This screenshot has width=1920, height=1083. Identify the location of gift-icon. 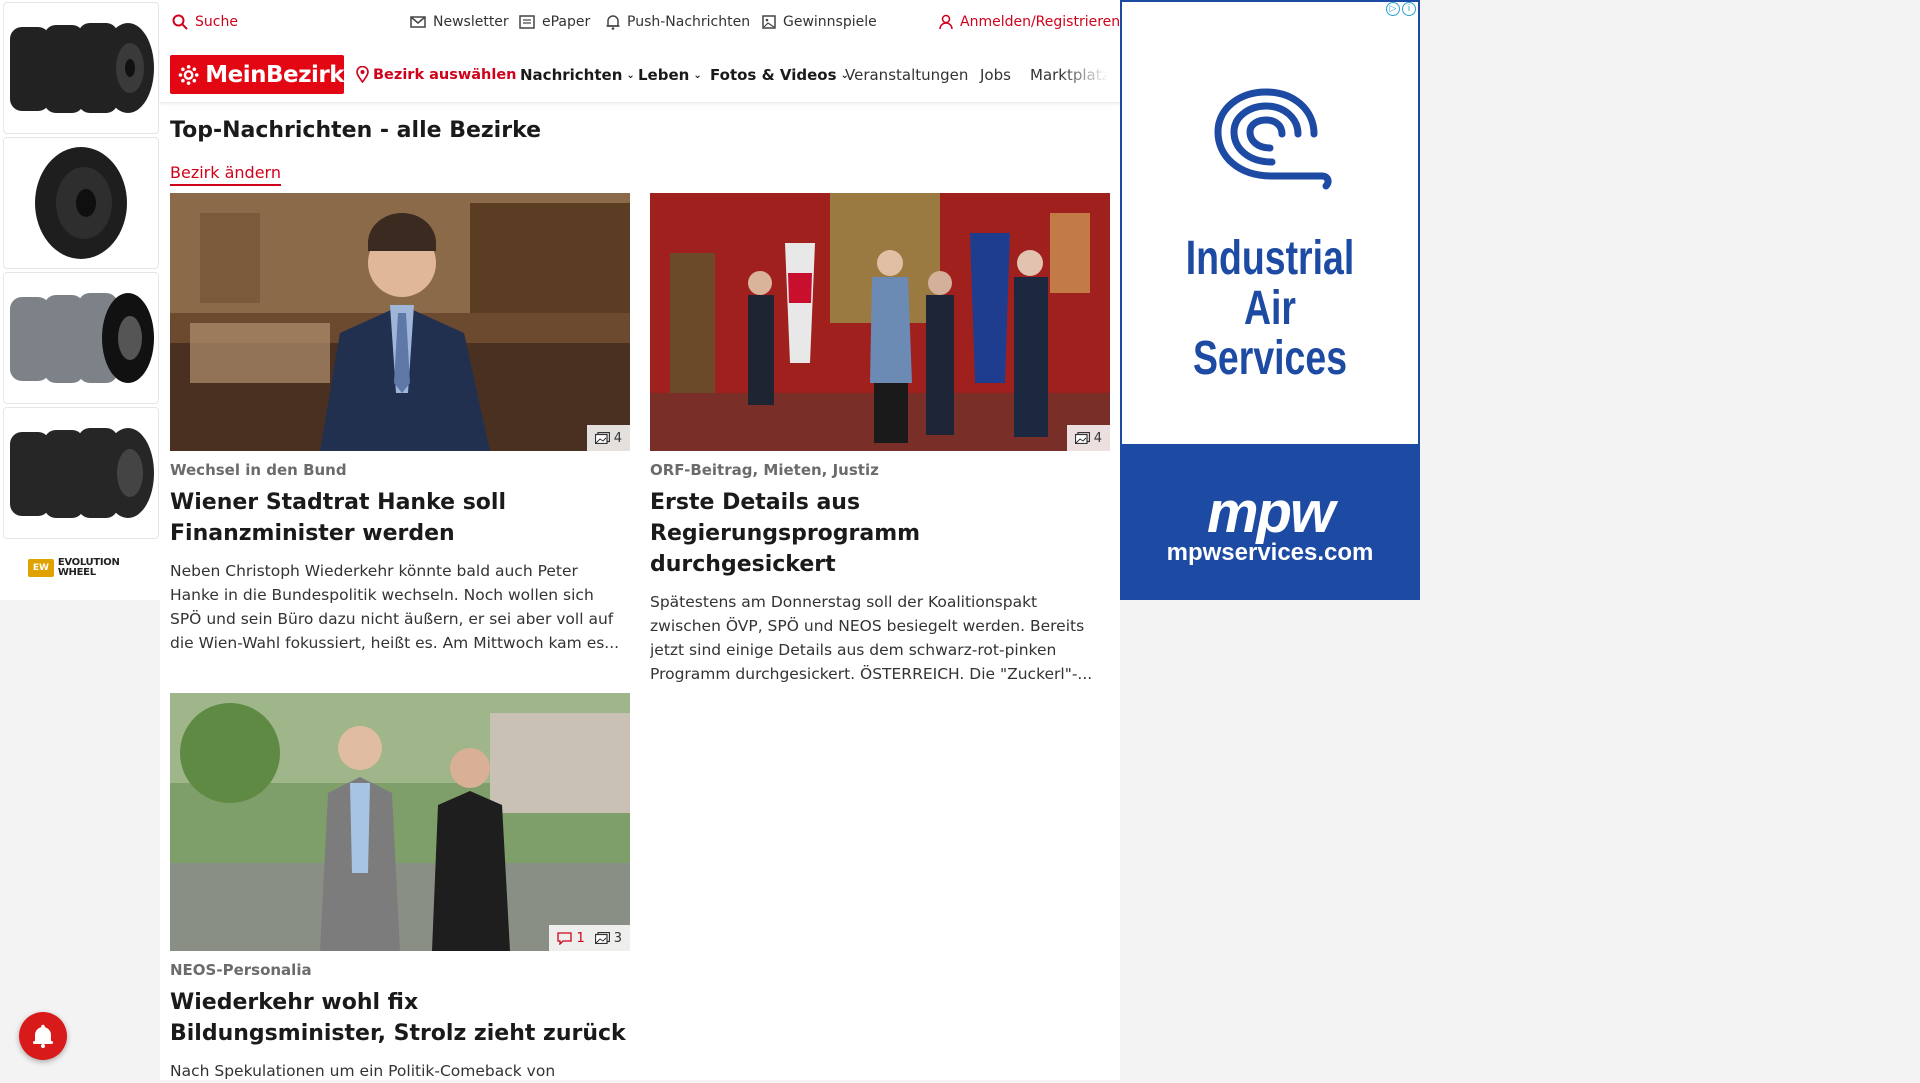
(769, 22).